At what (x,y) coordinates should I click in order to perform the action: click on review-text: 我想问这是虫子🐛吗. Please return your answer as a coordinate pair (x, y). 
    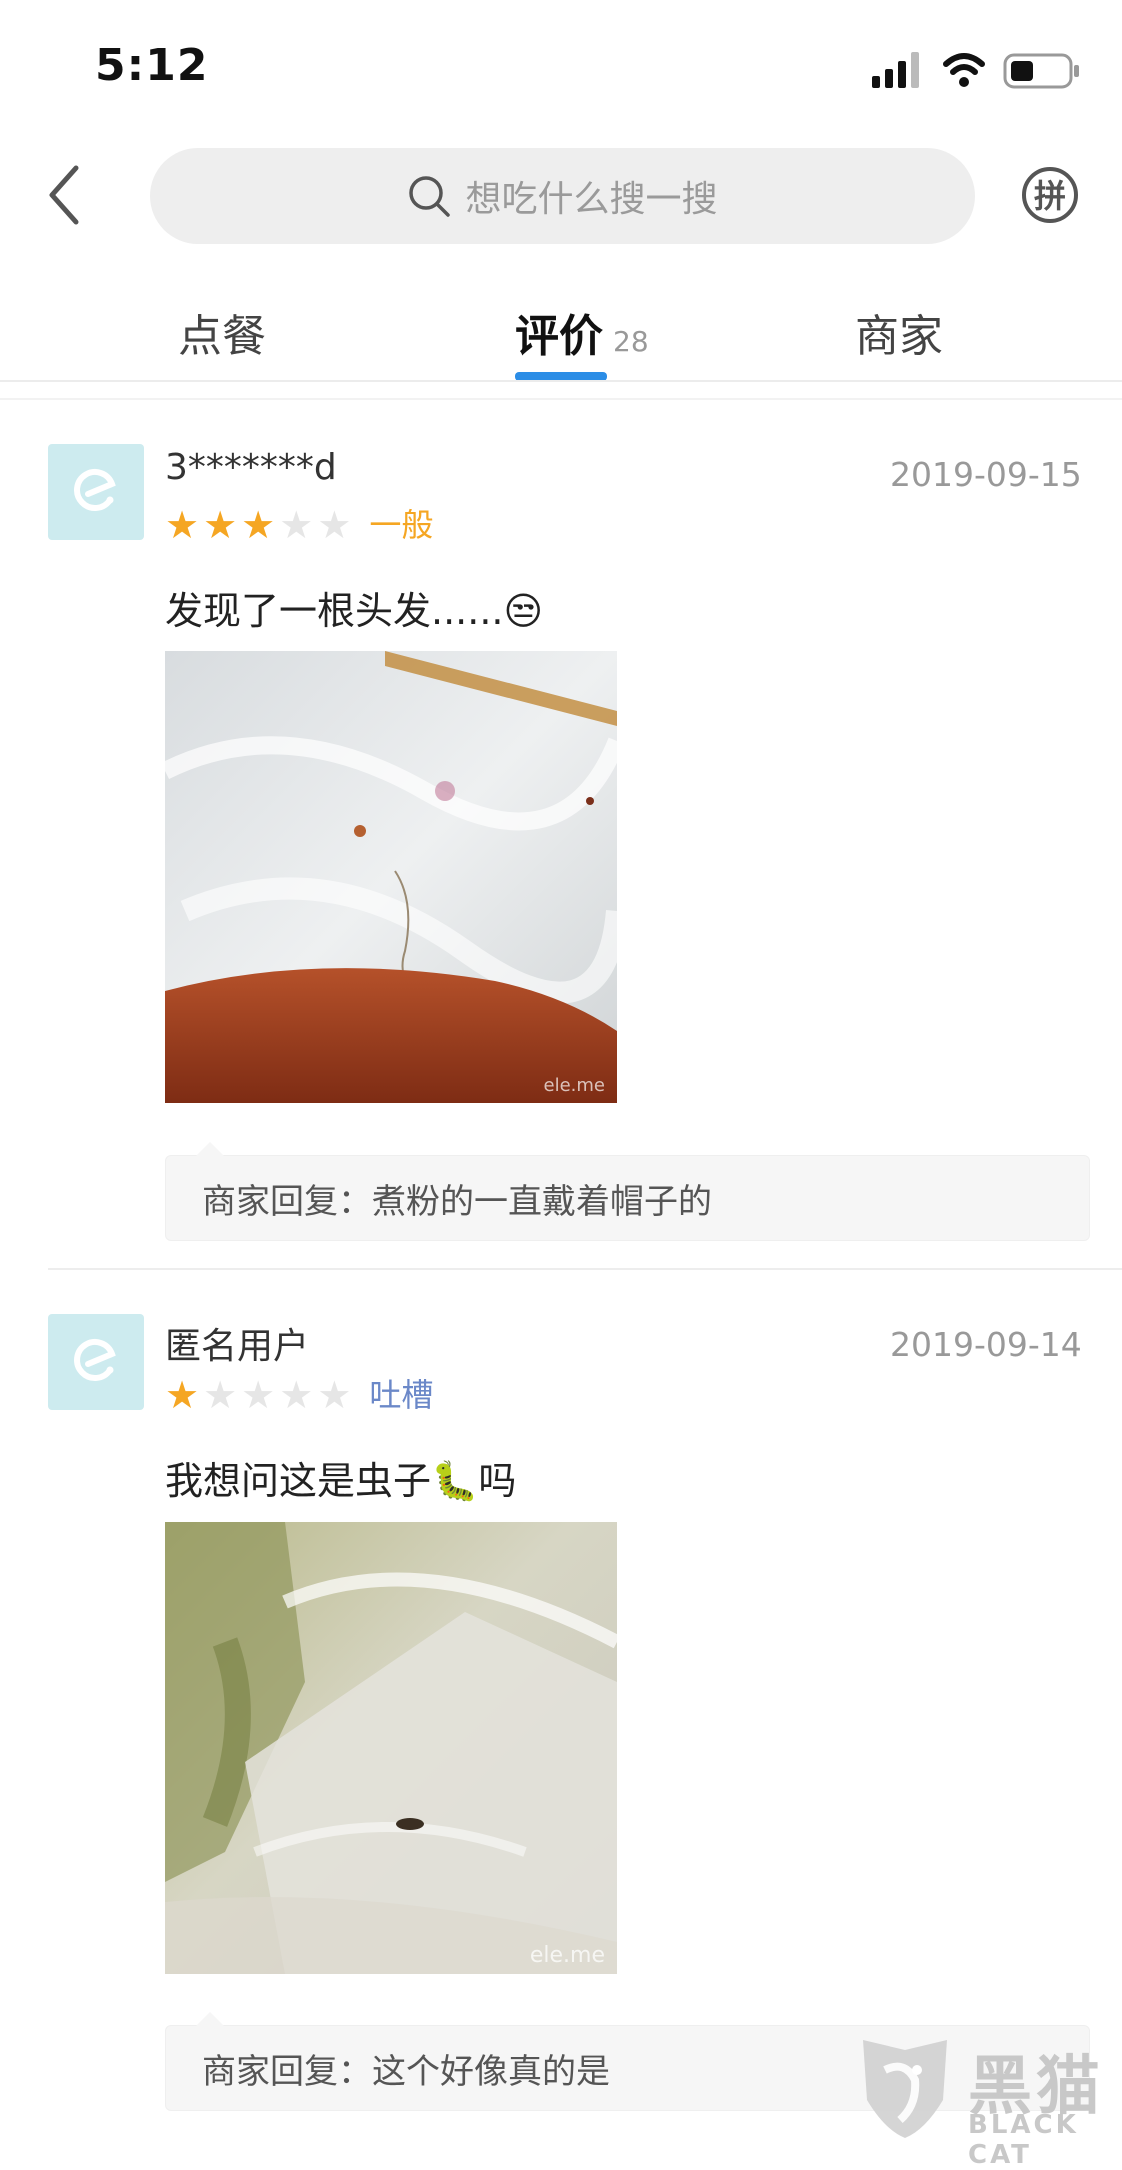
    Looking at the image, I should click on (340, 1477).